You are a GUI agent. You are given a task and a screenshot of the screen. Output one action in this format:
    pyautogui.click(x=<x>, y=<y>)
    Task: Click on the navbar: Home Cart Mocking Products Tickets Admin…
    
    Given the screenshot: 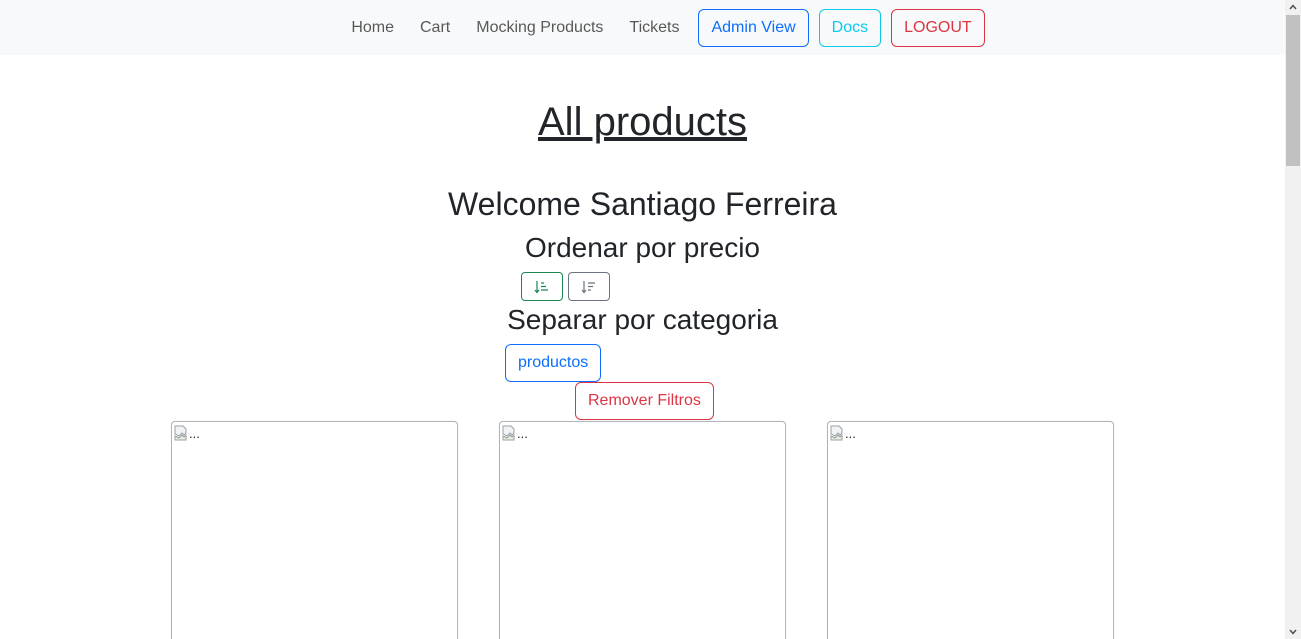 What is the action you would take?
    pyautogui.click(x=642, y=27)
    